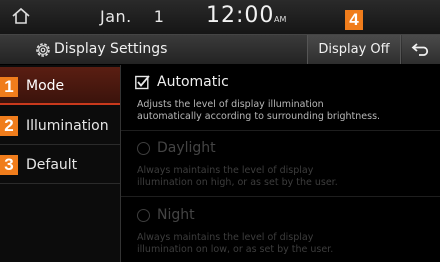  What do you see at coordinates (116, 16) in the screenshot?
I see `date-month: Jan.` at bounding box center [116, 16].